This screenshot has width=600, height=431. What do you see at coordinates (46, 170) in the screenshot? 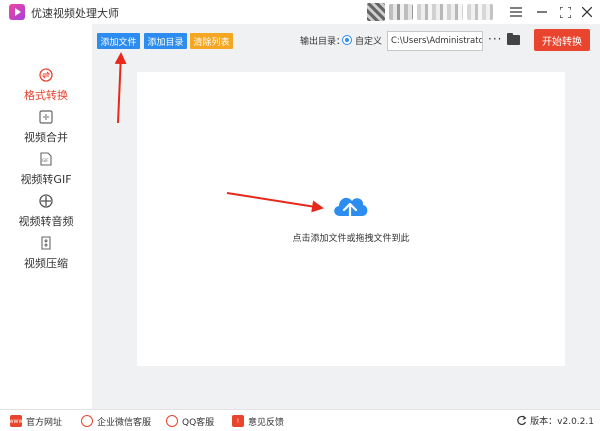
I see `sidebar-item-video-to-gif: GIF 视频转GIF` at bounding box center [46, 170].